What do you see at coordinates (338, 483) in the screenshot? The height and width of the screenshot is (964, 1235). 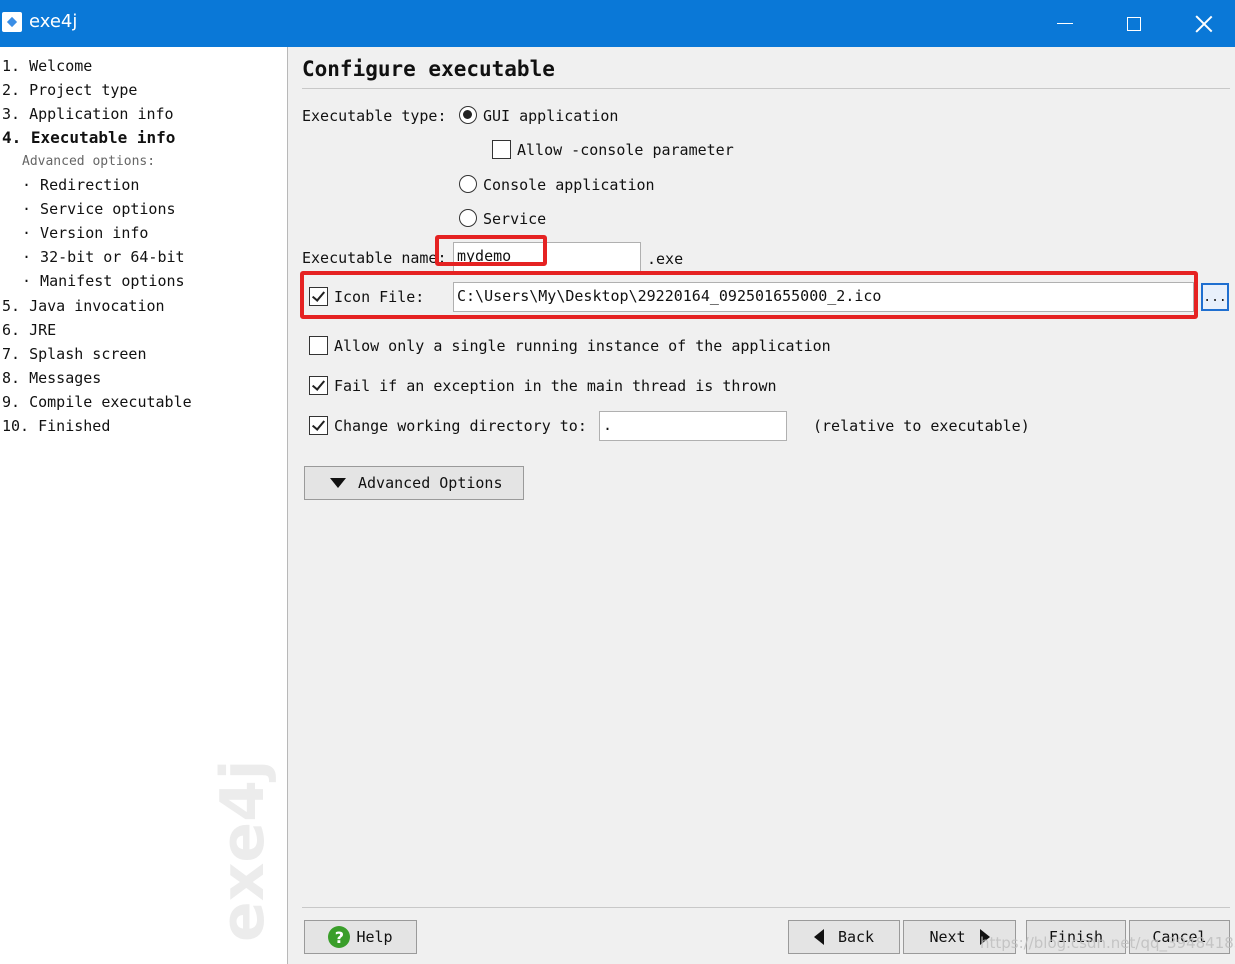 I see `triangle-down-icon` at bounding box center [338, 483].